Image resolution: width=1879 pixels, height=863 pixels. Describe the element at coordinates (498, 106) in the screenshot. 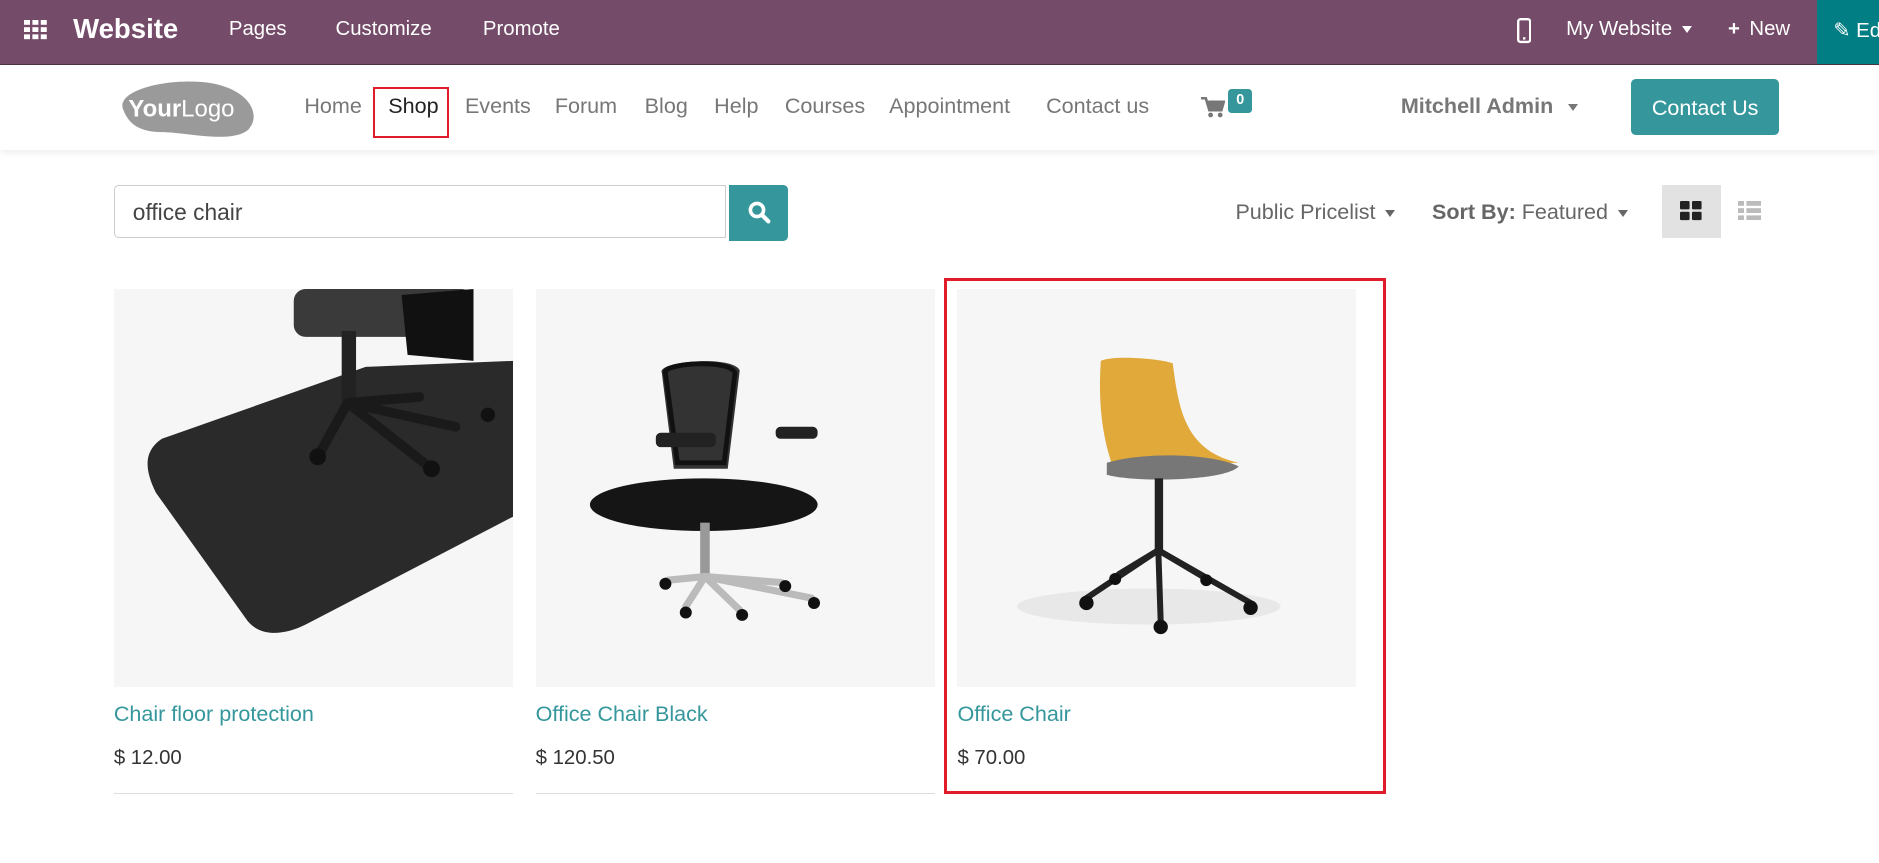

I see `nav-events: Events` at that location.